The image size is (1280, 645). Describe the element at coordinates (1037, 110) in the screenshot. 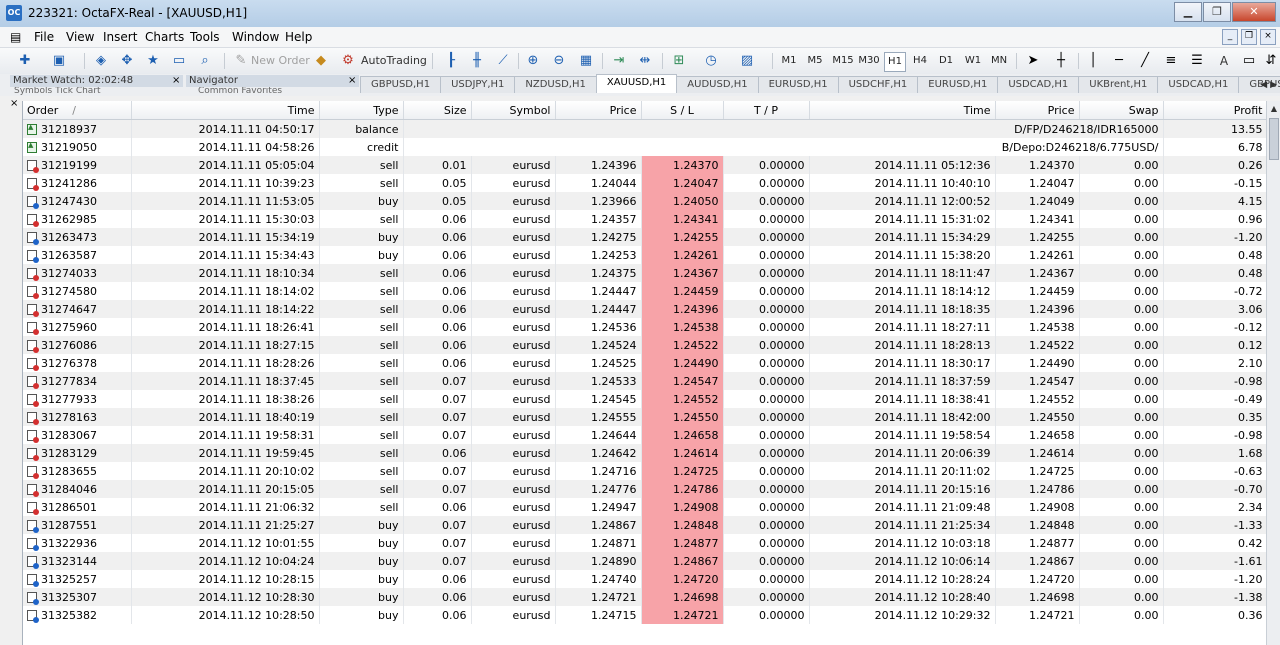

I see `col-close-price: Price` at that location.